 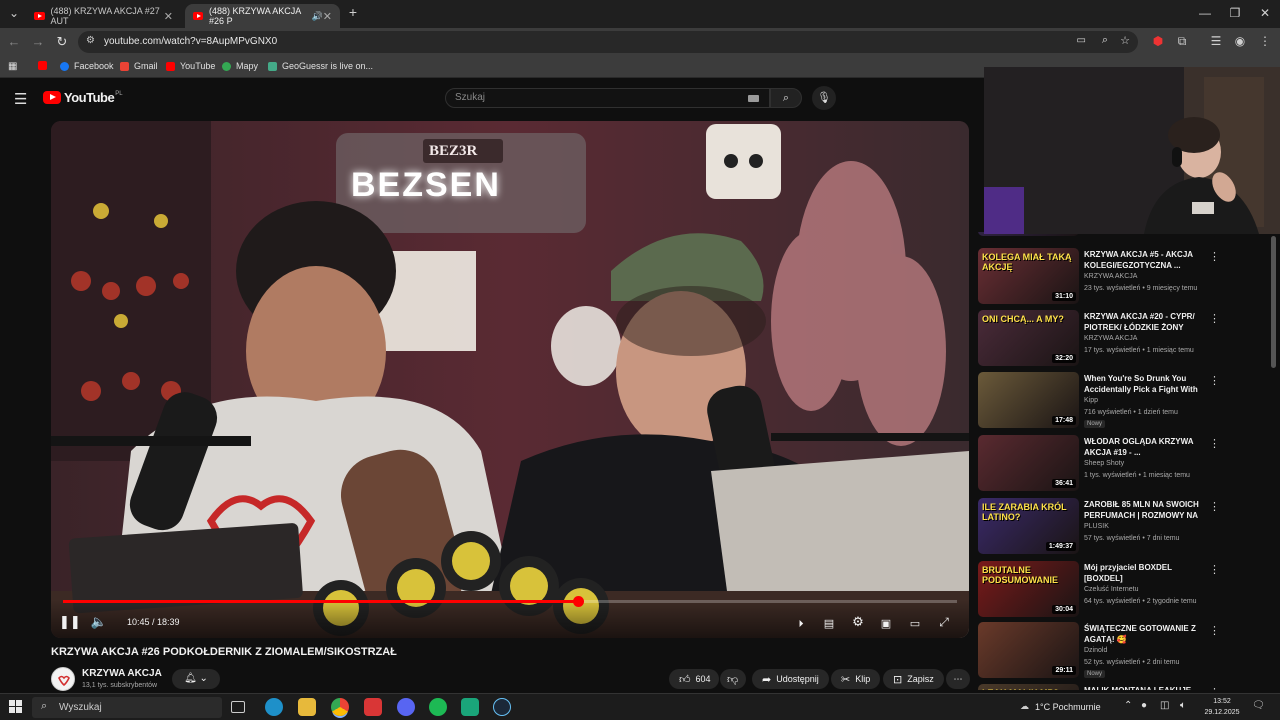 I want to click on channel-avatar, so click(x=63, y=679).